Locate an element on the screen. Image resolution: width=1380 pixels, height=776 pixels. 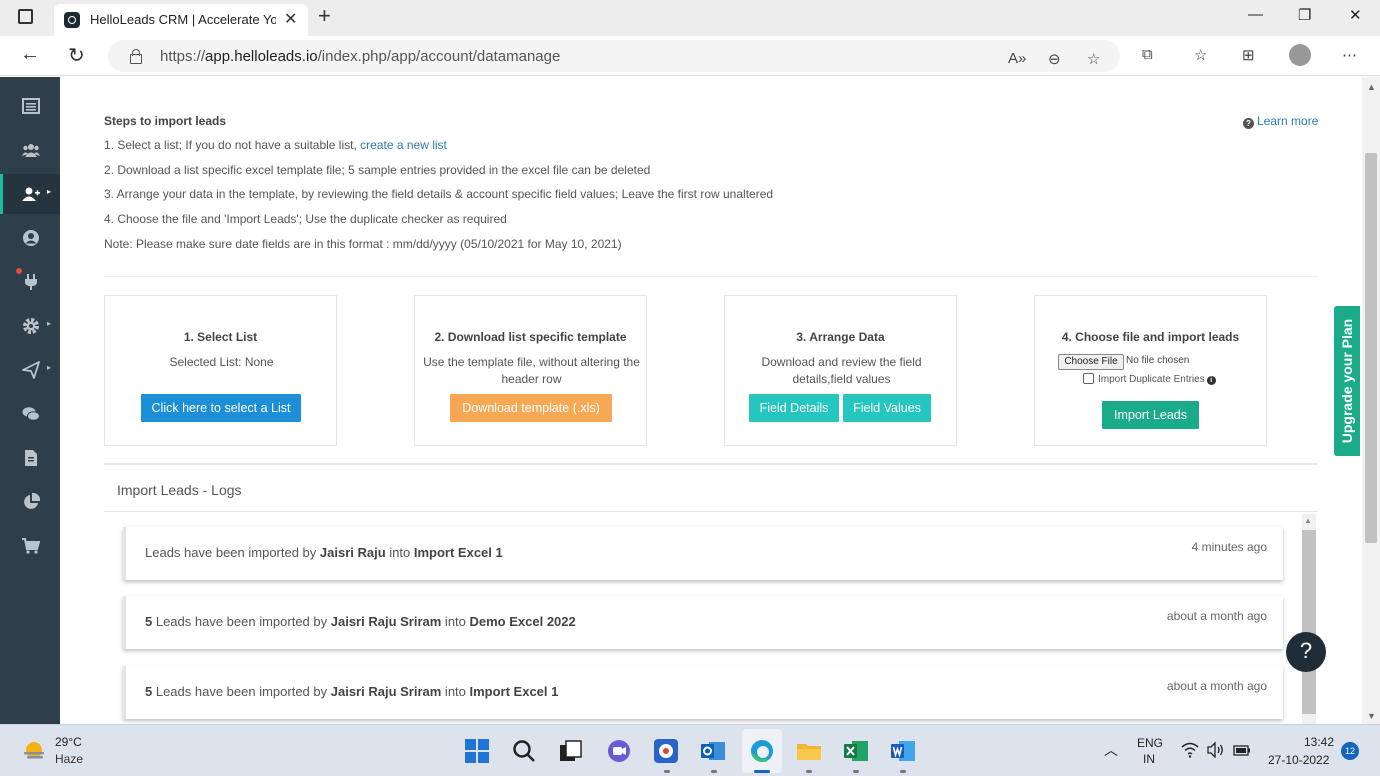
log-time: 4 minutes ago is located at coordinates (1229, 547).